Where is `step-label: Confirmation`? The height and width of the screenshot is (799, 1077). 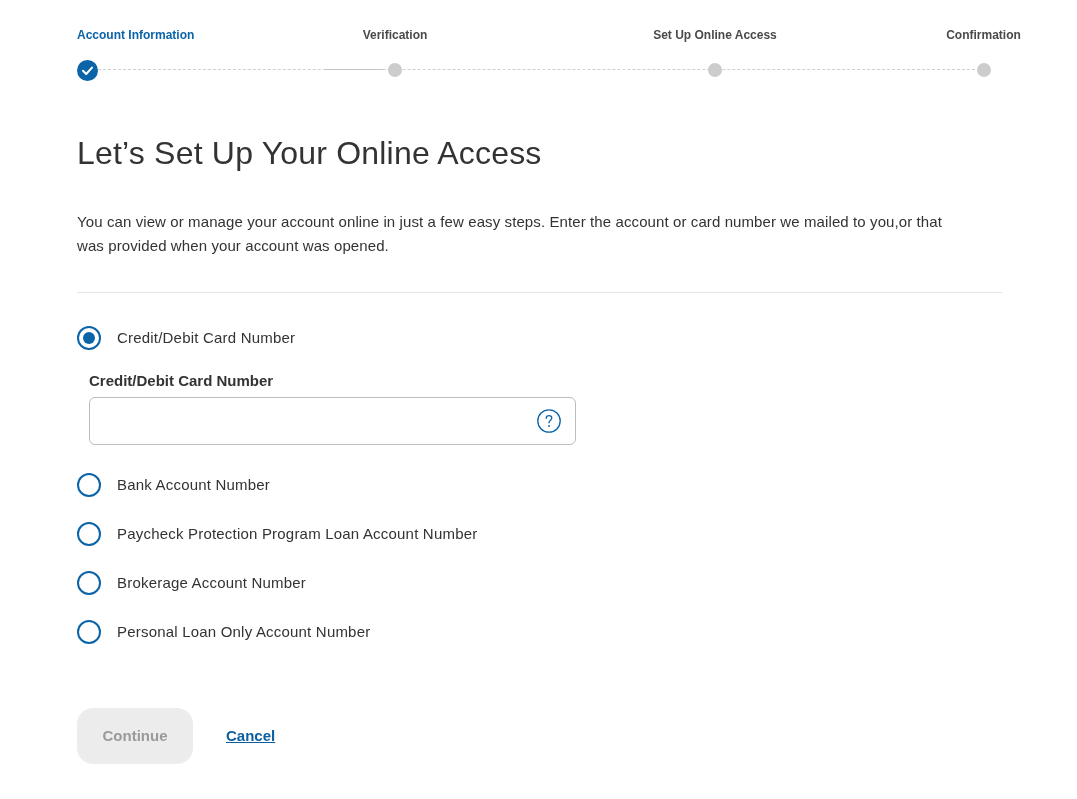 step-label: Confirmation is located at coordinates (983, 35).